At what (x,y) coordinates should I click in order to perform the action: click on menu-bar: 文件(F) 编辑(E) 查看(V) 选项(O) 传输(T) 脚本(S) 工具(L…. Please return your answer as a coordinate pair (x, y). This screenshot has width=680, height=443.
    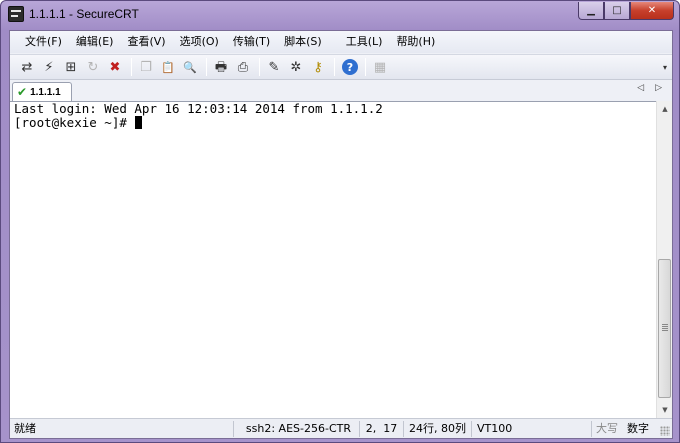
    Looking at the image, I should click on (341, 42).